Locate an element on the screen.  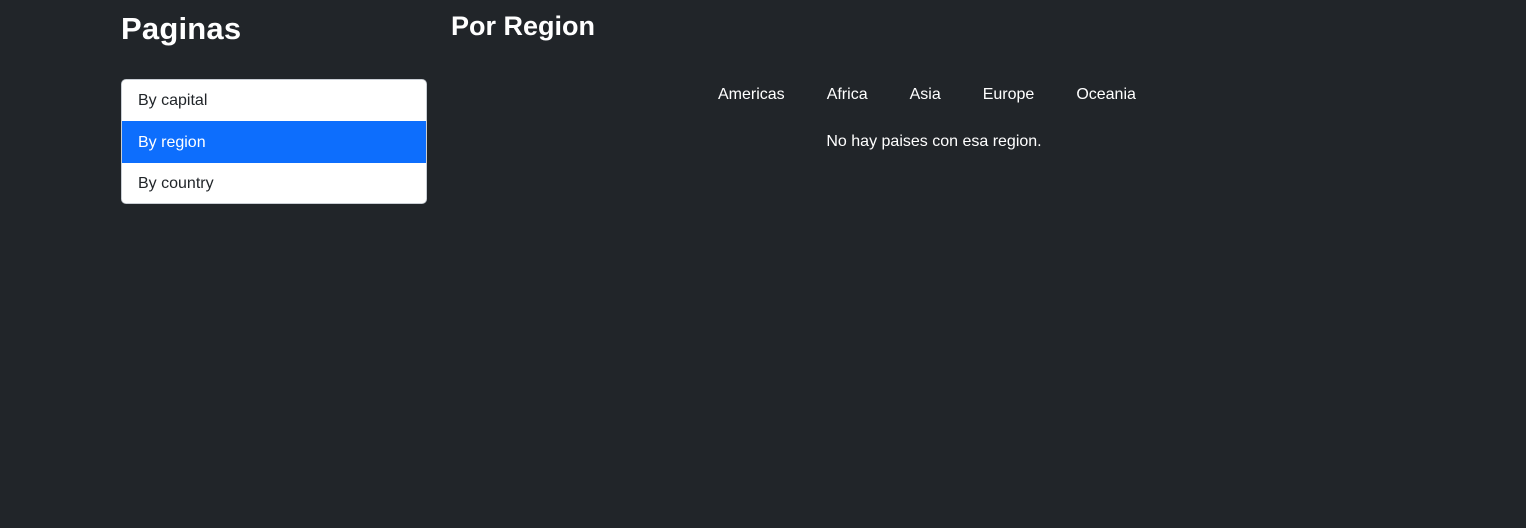
nav-item-by-capital: By capital is located at coordinates (274, 100).